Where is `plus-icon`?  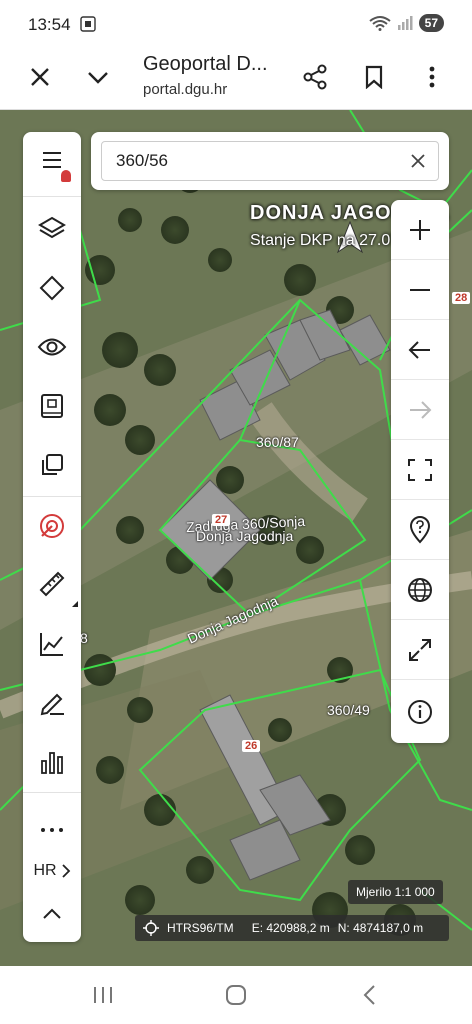 plus-icon is located at coordinates (420, 229).